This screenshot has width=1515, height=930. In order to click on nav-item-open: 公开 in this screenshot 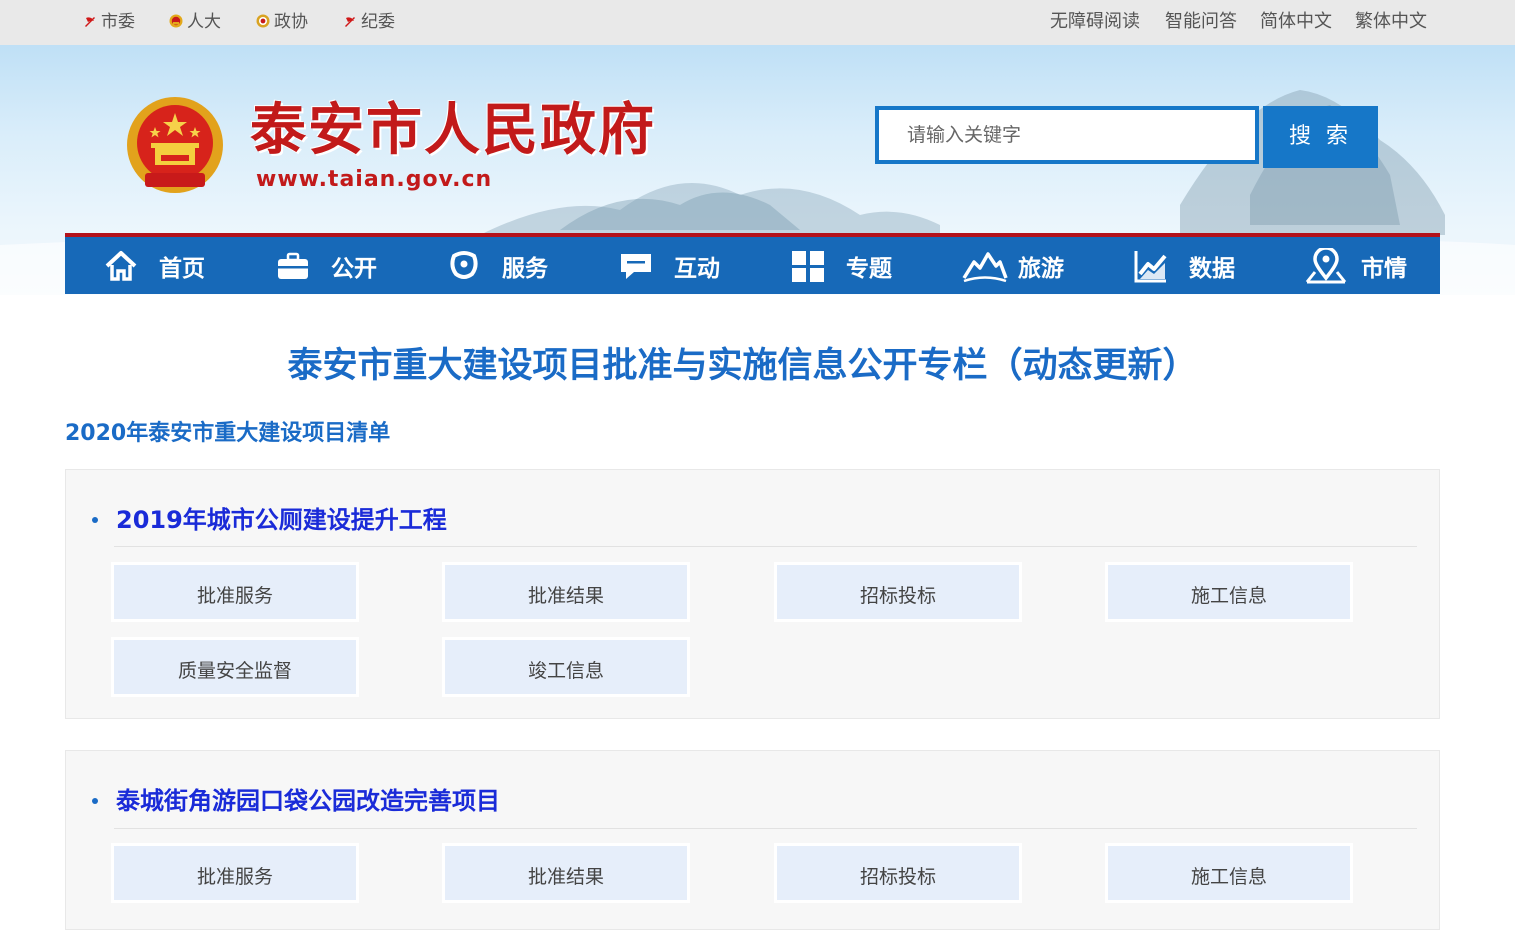, I will do `click(326, 265)`.